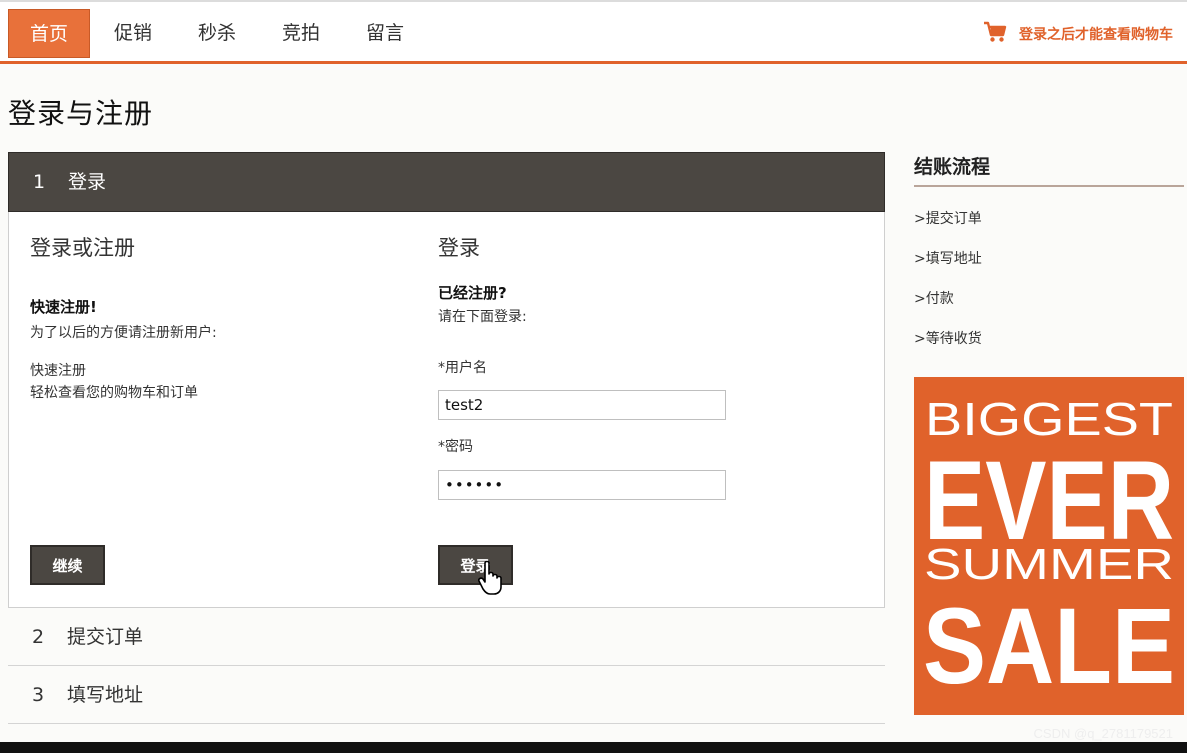 This screenshot has width=1187, height=753. What do you see at coordinates (593, 747) in the screenshot?
I see `bottom-bar` at bounding box center [593, 747].